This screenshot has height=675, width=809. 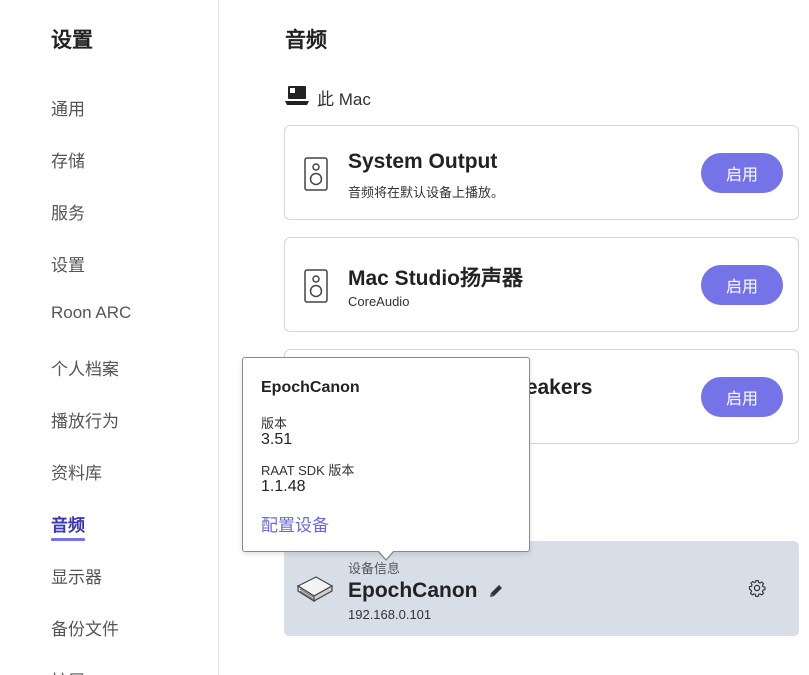 I want to click on sidebar-item-profile: 个人档案, so click(x=85, y=367).